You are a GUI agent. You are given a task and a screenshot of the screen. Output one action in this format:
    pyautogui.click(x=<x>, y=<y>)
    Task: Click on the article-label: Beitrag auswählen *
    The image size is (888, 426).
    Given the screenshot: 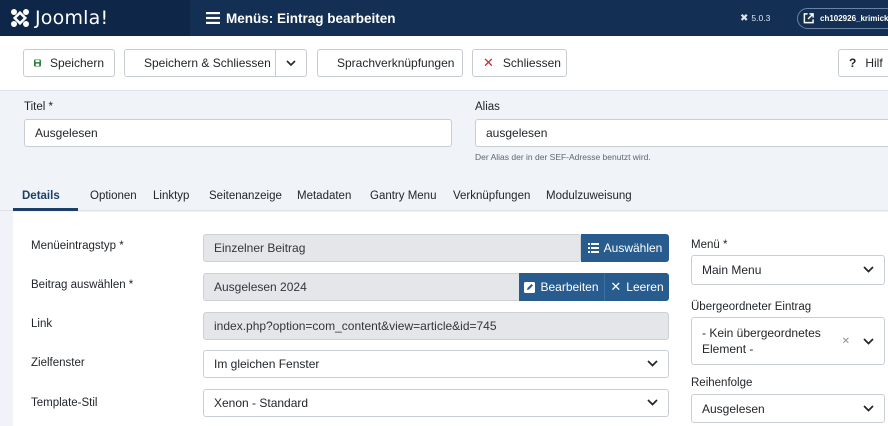 What is the action you would take?
    pyautogui.click(x=82, y=285)
    